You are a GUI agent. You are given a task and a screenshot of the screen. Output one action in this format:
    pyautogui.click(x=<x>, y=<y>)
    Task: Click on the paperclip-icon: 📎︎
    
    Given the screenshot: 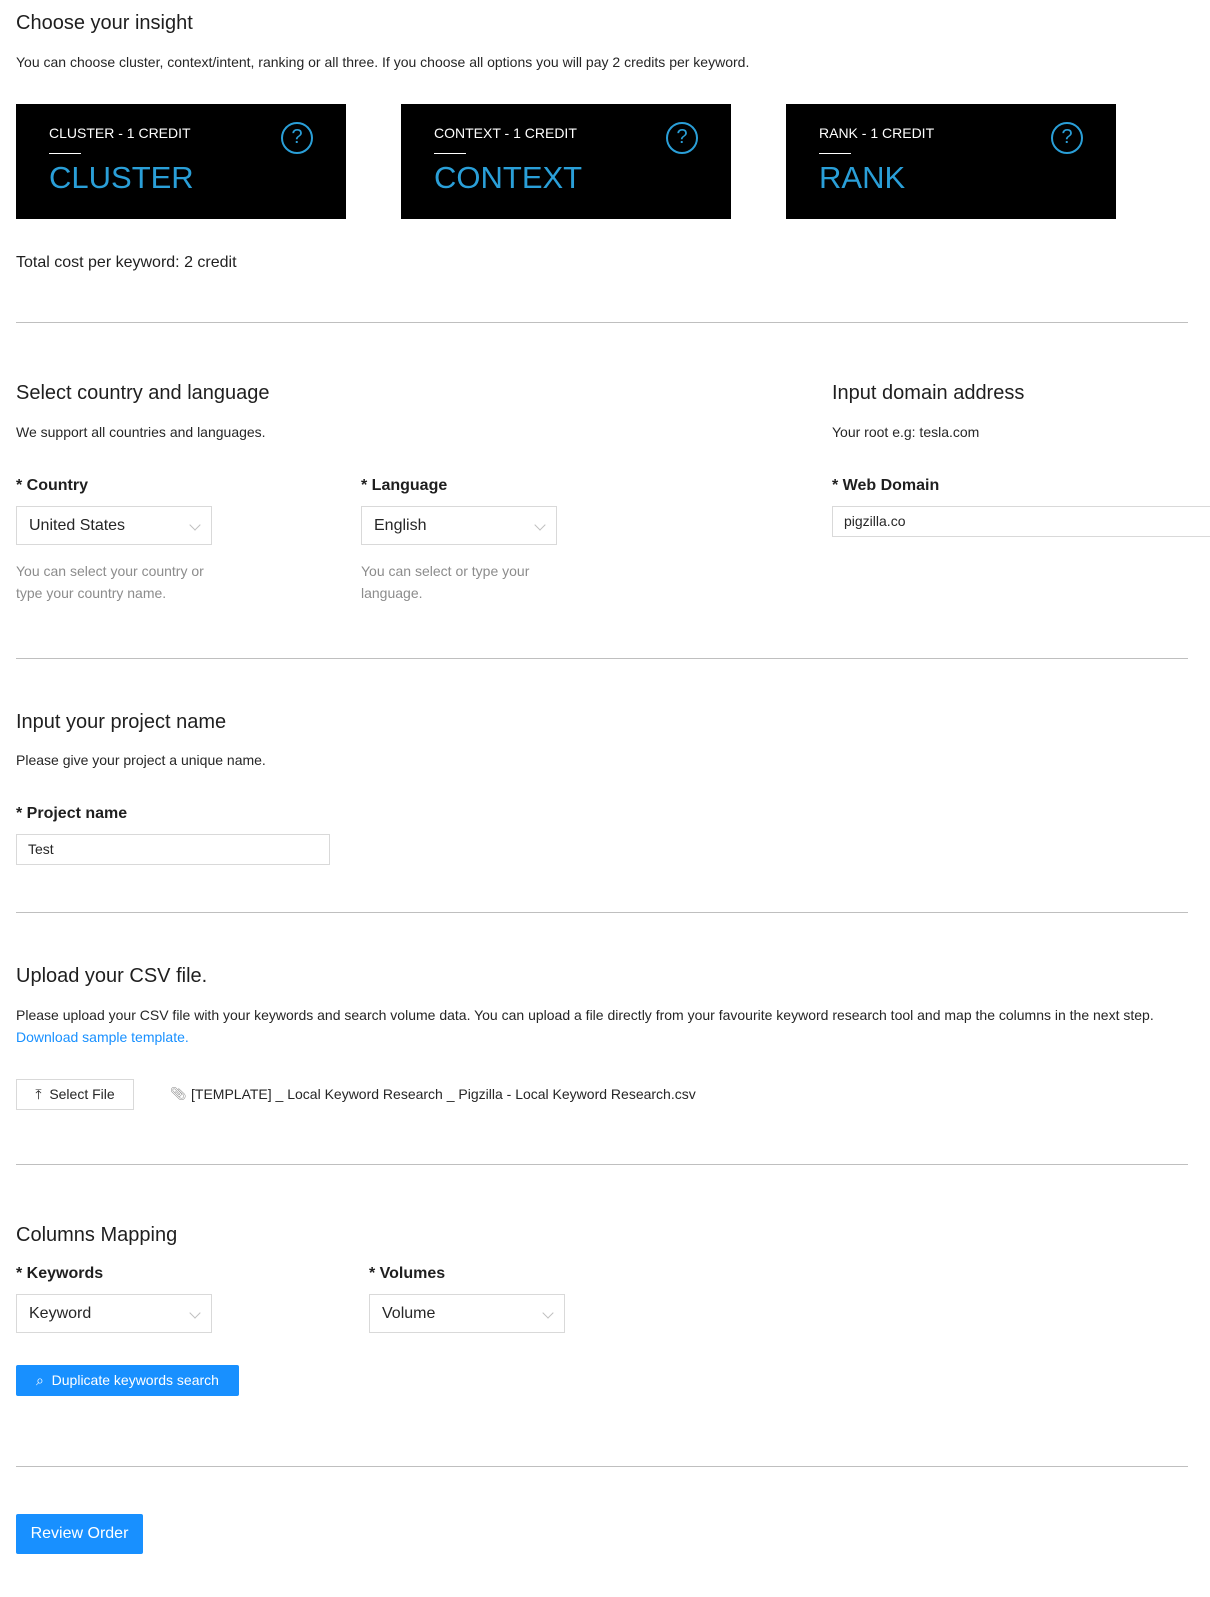 What is the action you would take?
    pyautogui.click(x=178, y=1093)
    